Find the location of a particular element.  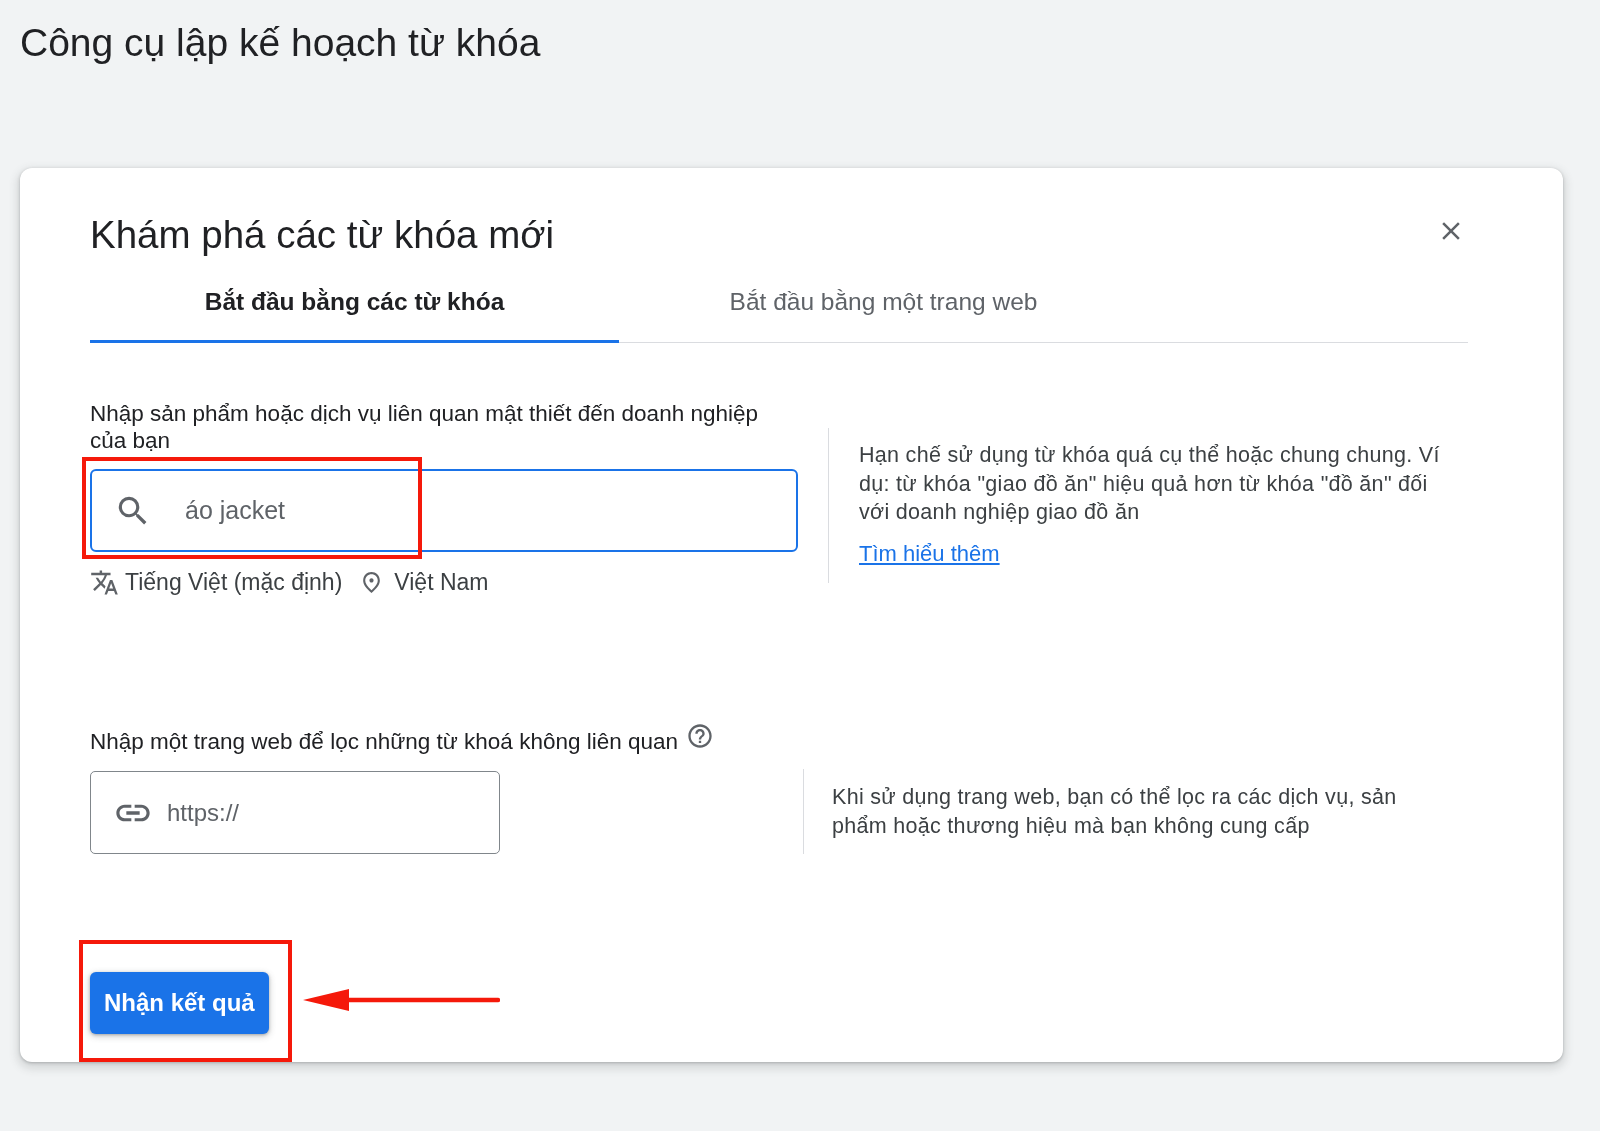

page-title: Công cụ lập kế hoạch từ khóa is located at coordinates (280, 43).